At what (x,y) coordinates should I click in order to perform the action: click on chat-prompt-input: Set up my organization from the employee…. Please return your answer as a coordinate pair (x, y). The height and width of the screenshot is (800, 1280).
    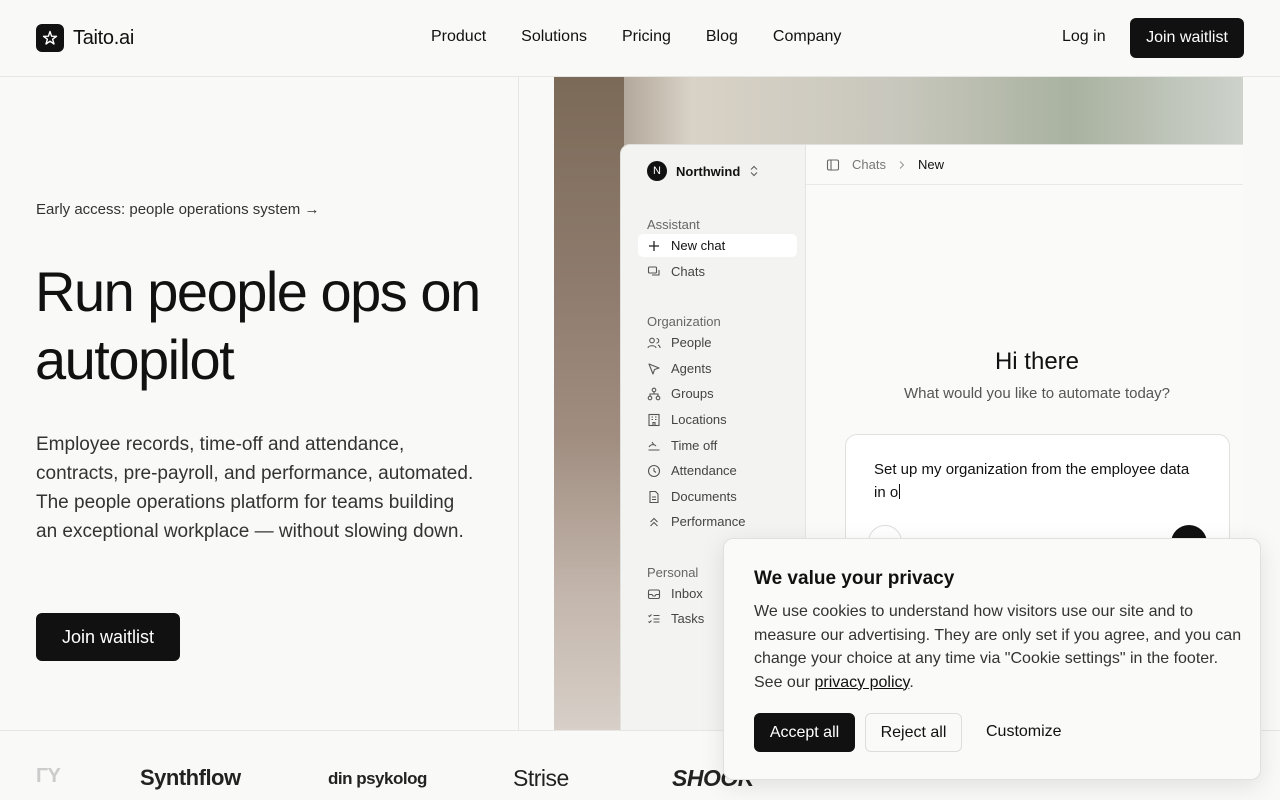
    Looking at the image, I should click on (1034, 481).